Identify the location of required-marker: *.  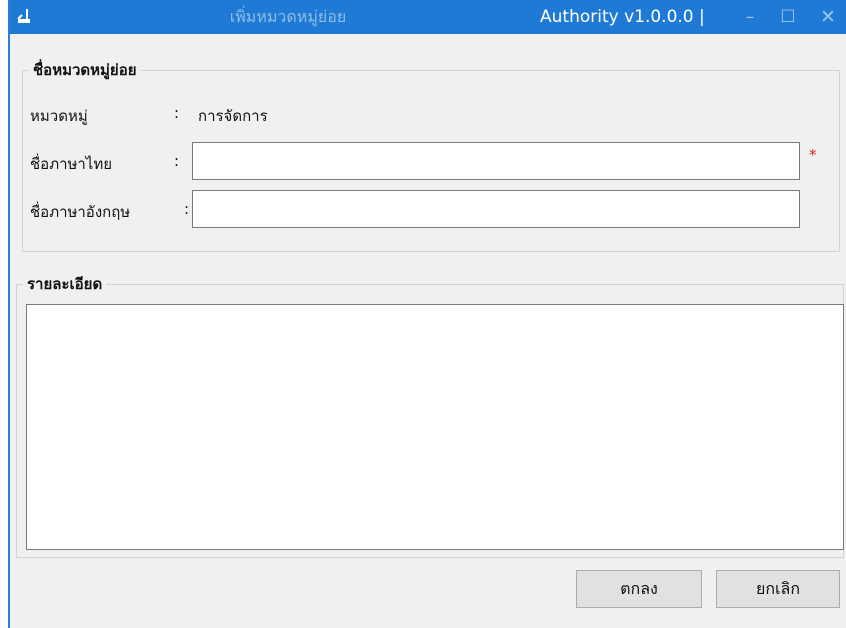
(813, 155).